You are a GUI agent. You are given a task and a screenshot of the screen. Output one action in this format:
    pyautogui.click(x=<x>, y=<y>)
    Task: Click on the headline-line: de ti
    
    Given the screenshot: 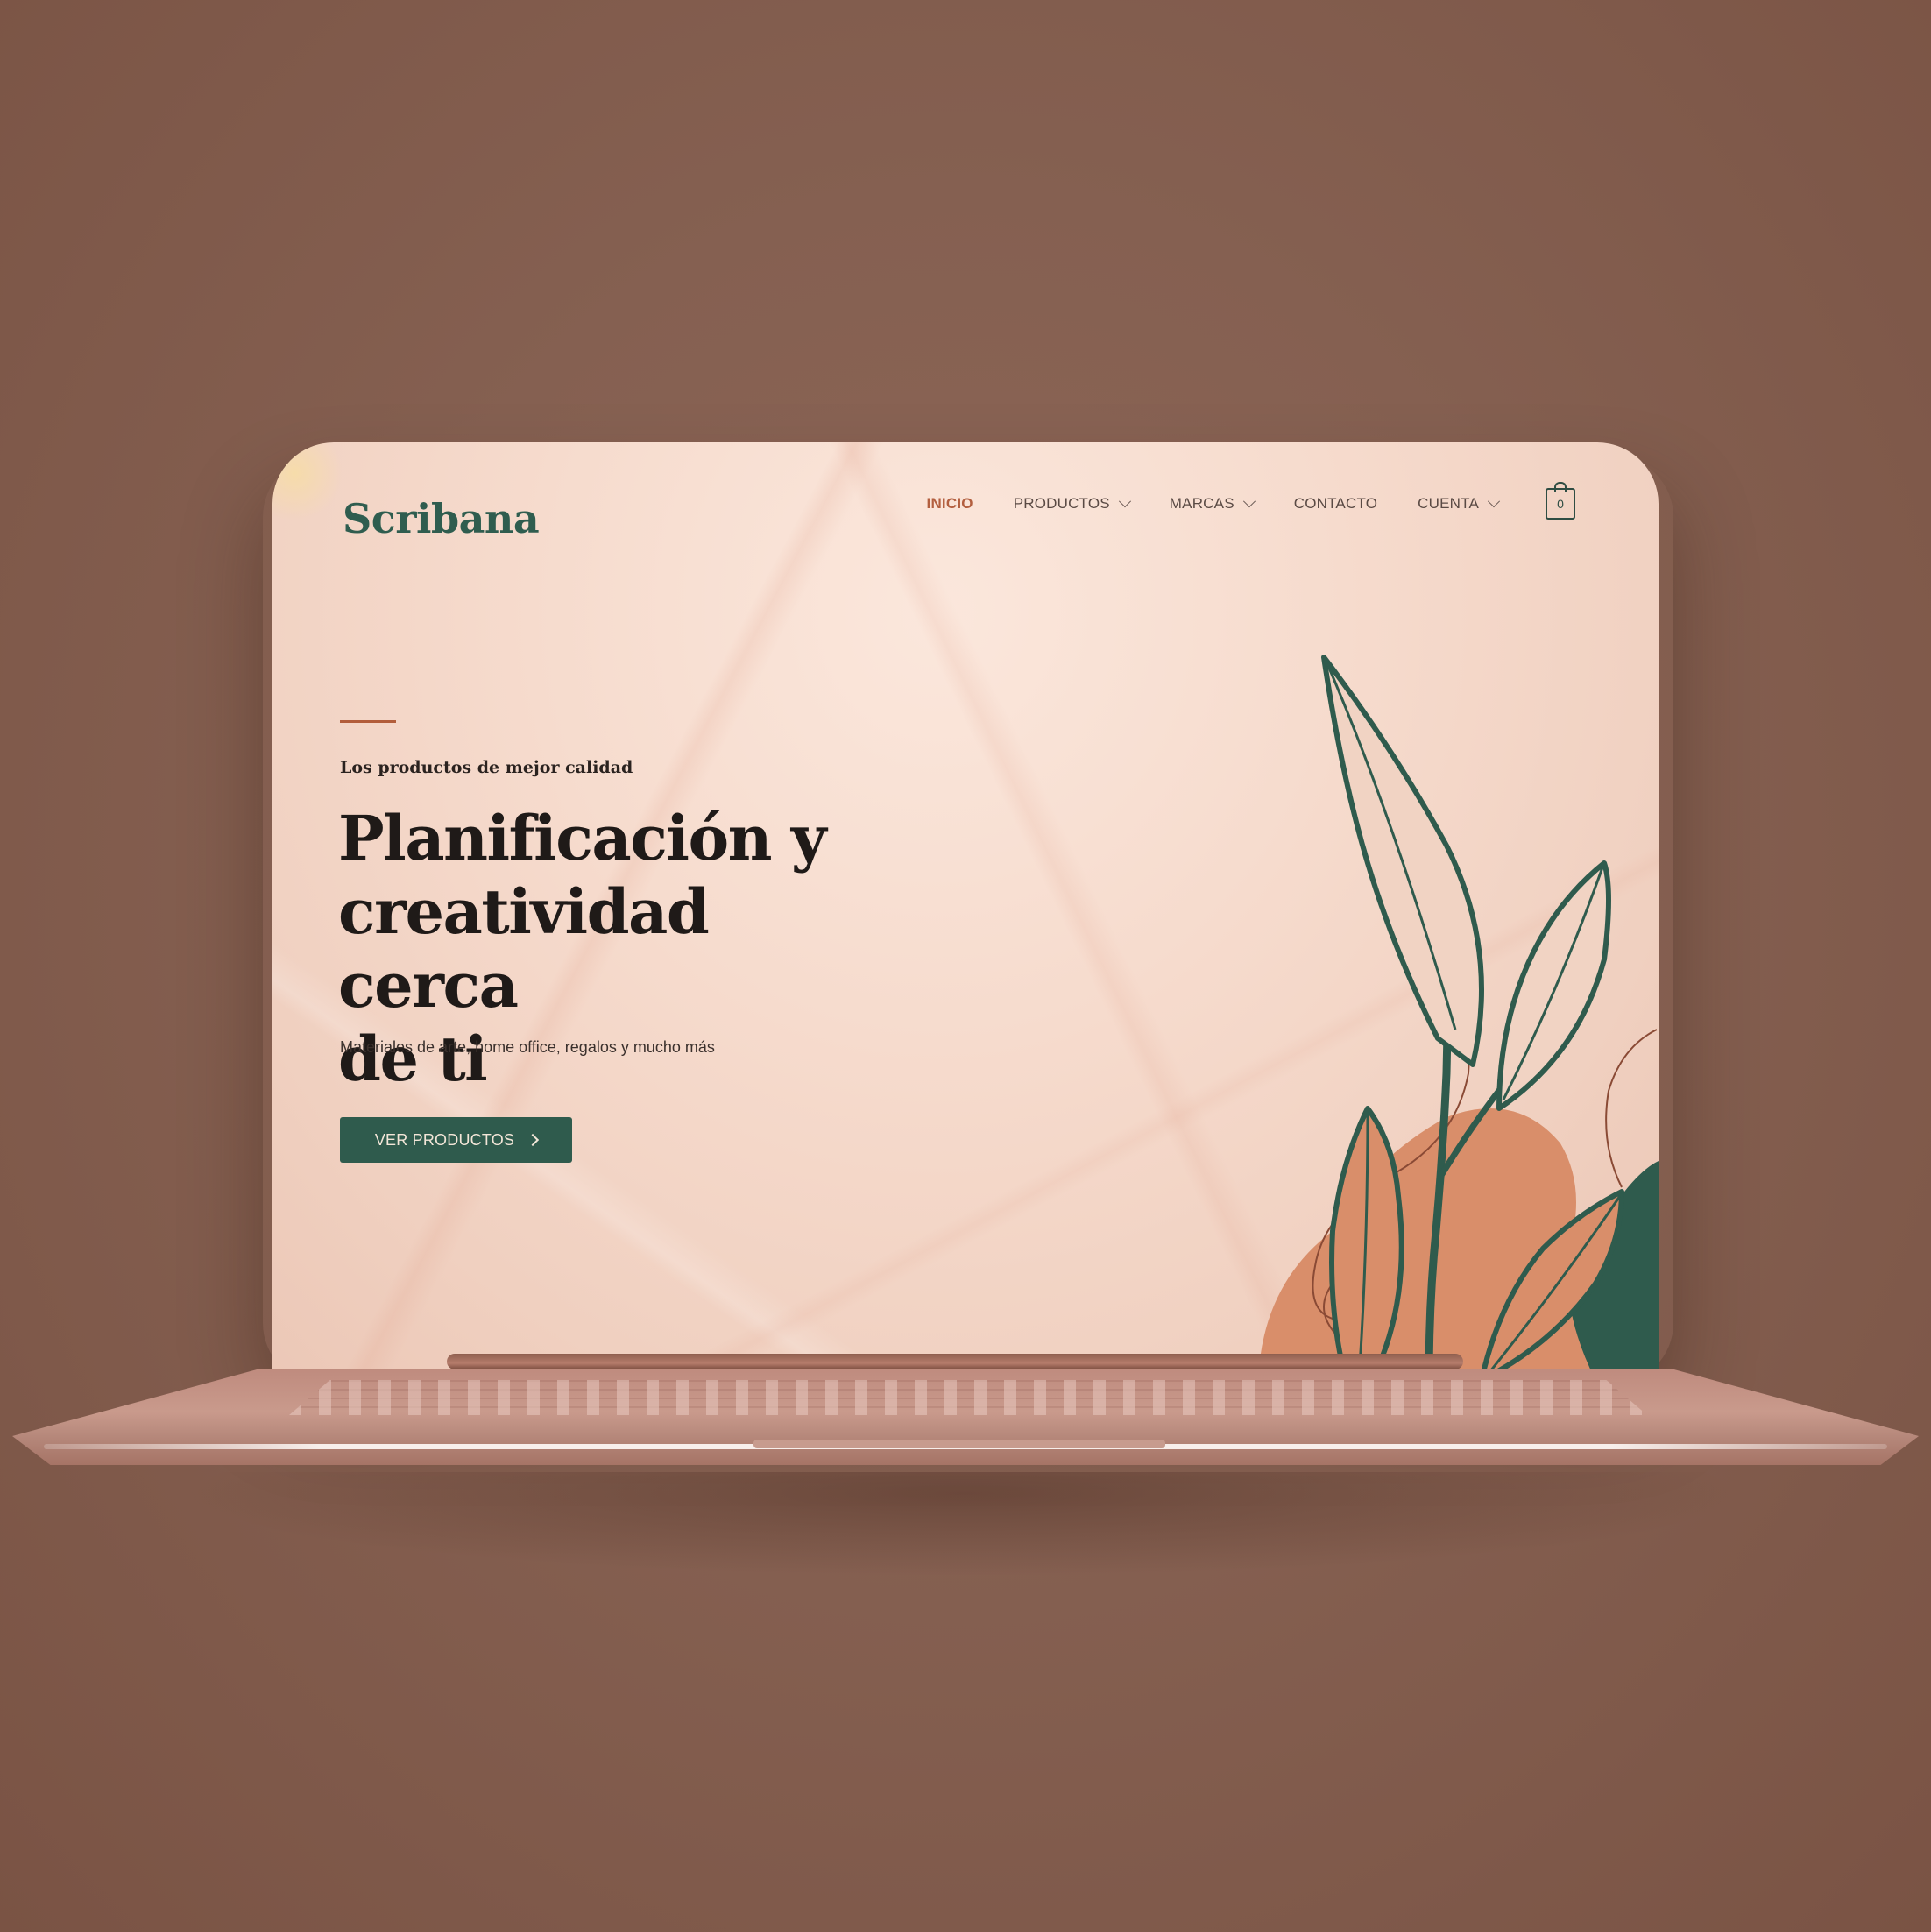 What is the action you would take?
    pyautogui.click(x=413, y=1059)
    